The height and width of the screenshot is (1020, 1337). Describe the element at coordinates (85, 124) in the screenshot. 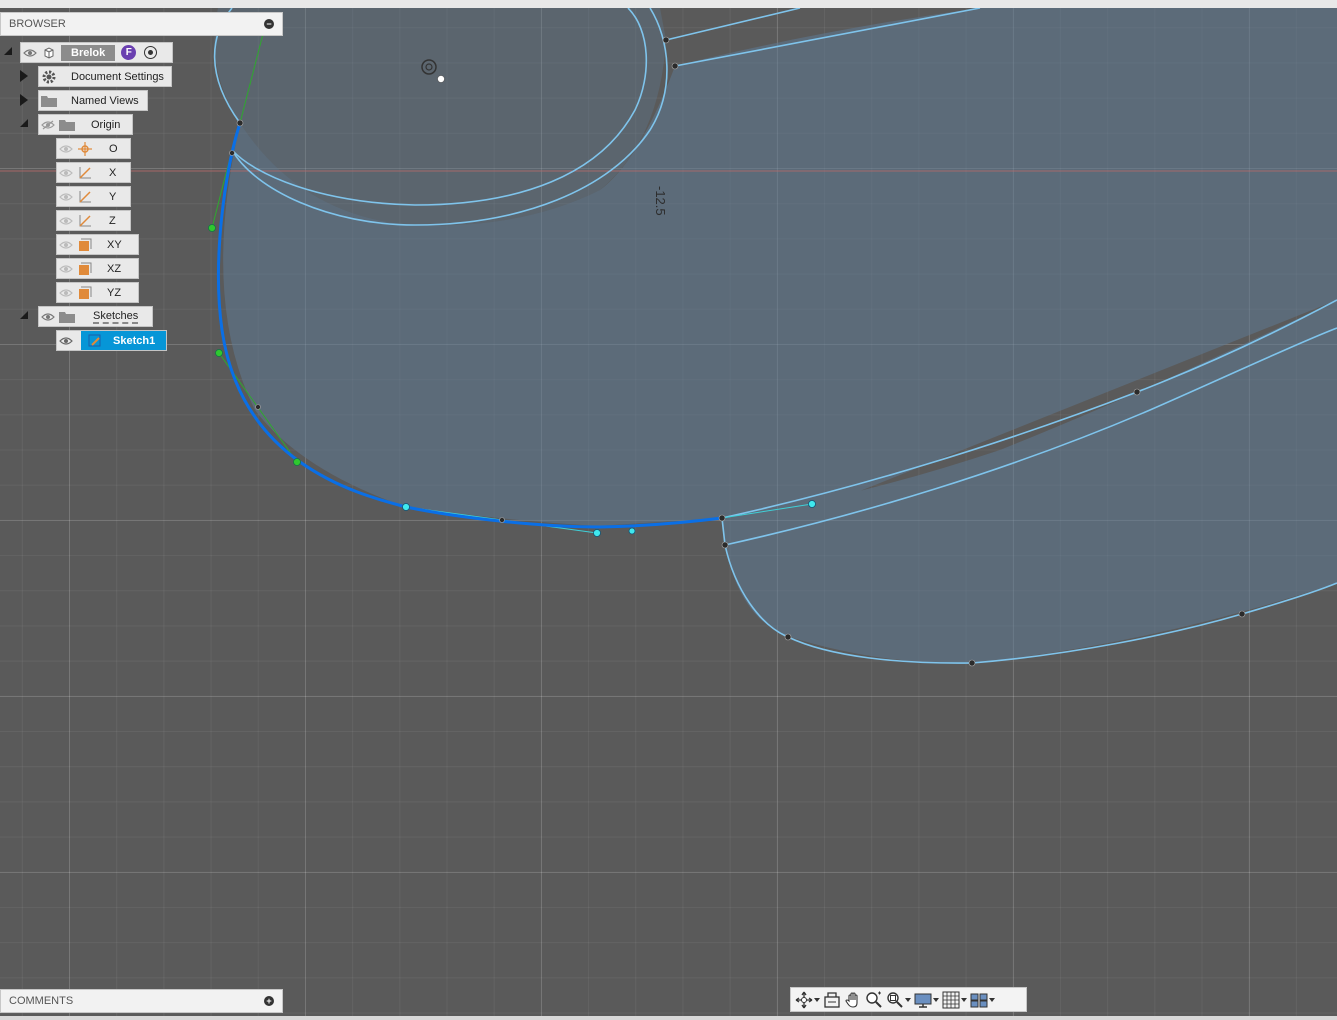

I see `tree-item-origin: Origin` at that location.